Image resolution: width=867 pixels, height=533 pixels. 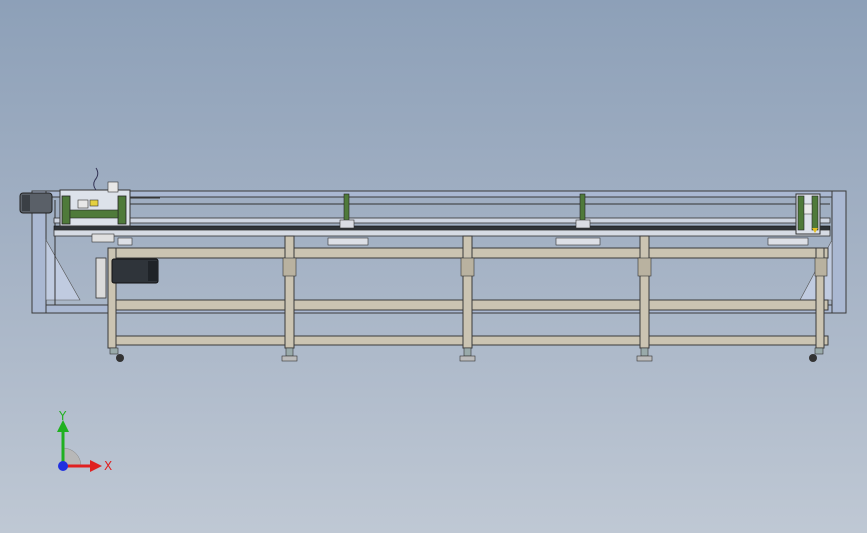 I want to click on right-end-unit, so click(x=808, y=214).